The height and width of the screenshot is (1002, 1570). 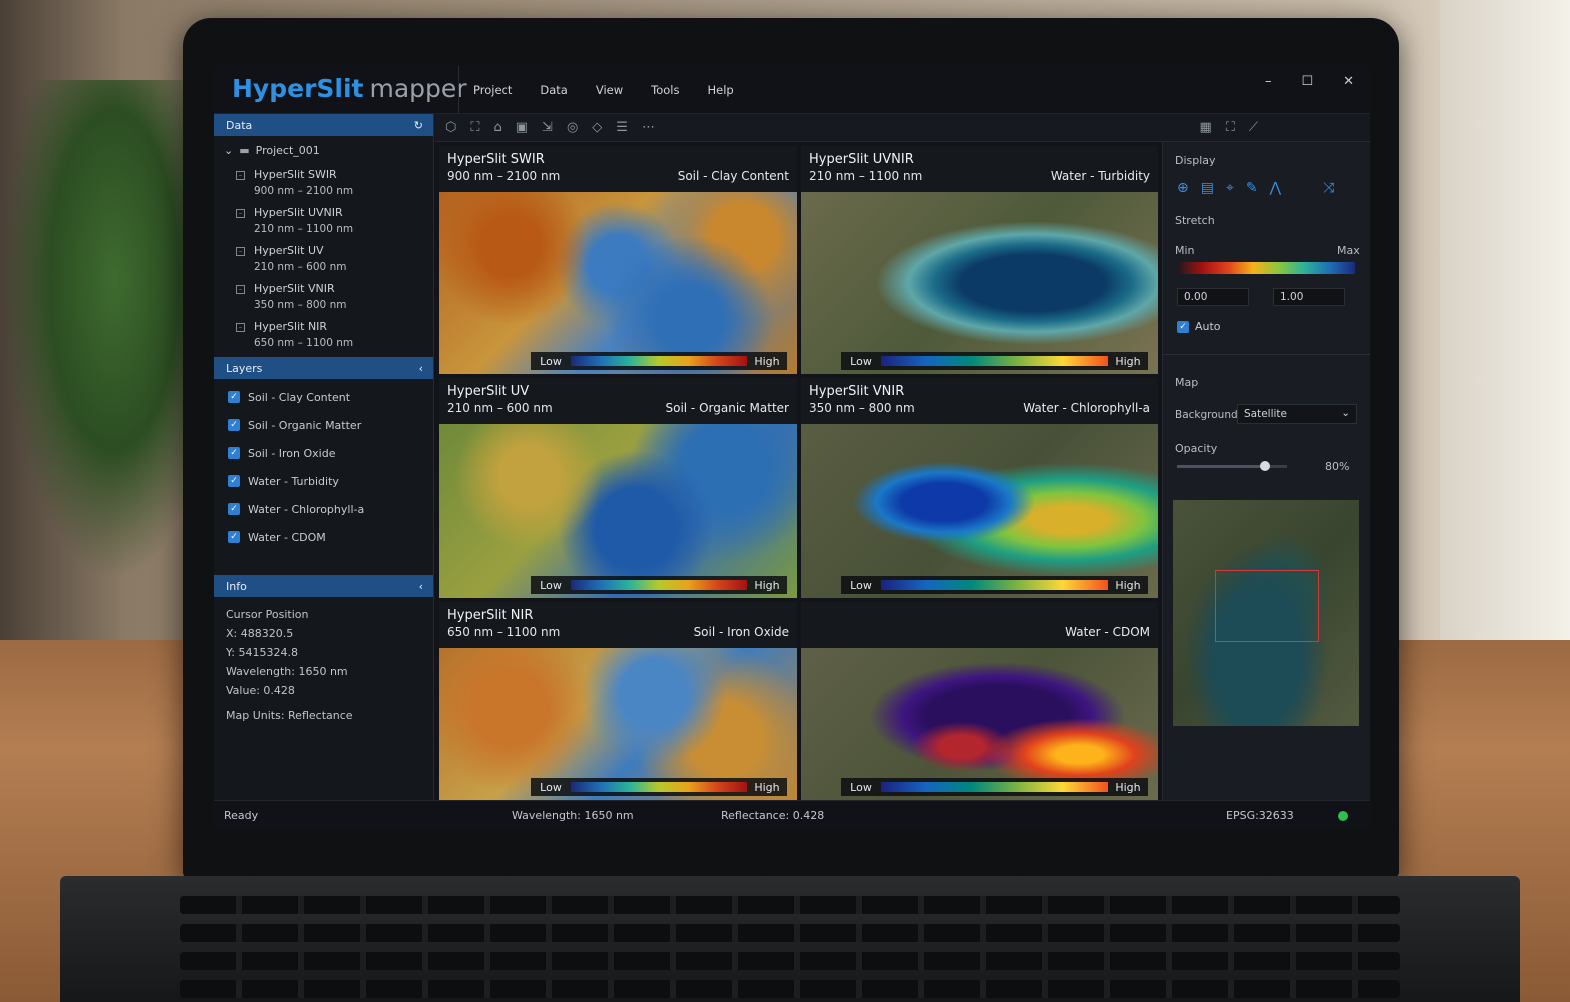 What do you see at coordinates (497, 127) in the screenshot?
I see `home-tool-icon: ⌂` at bounding box center [497, 127].